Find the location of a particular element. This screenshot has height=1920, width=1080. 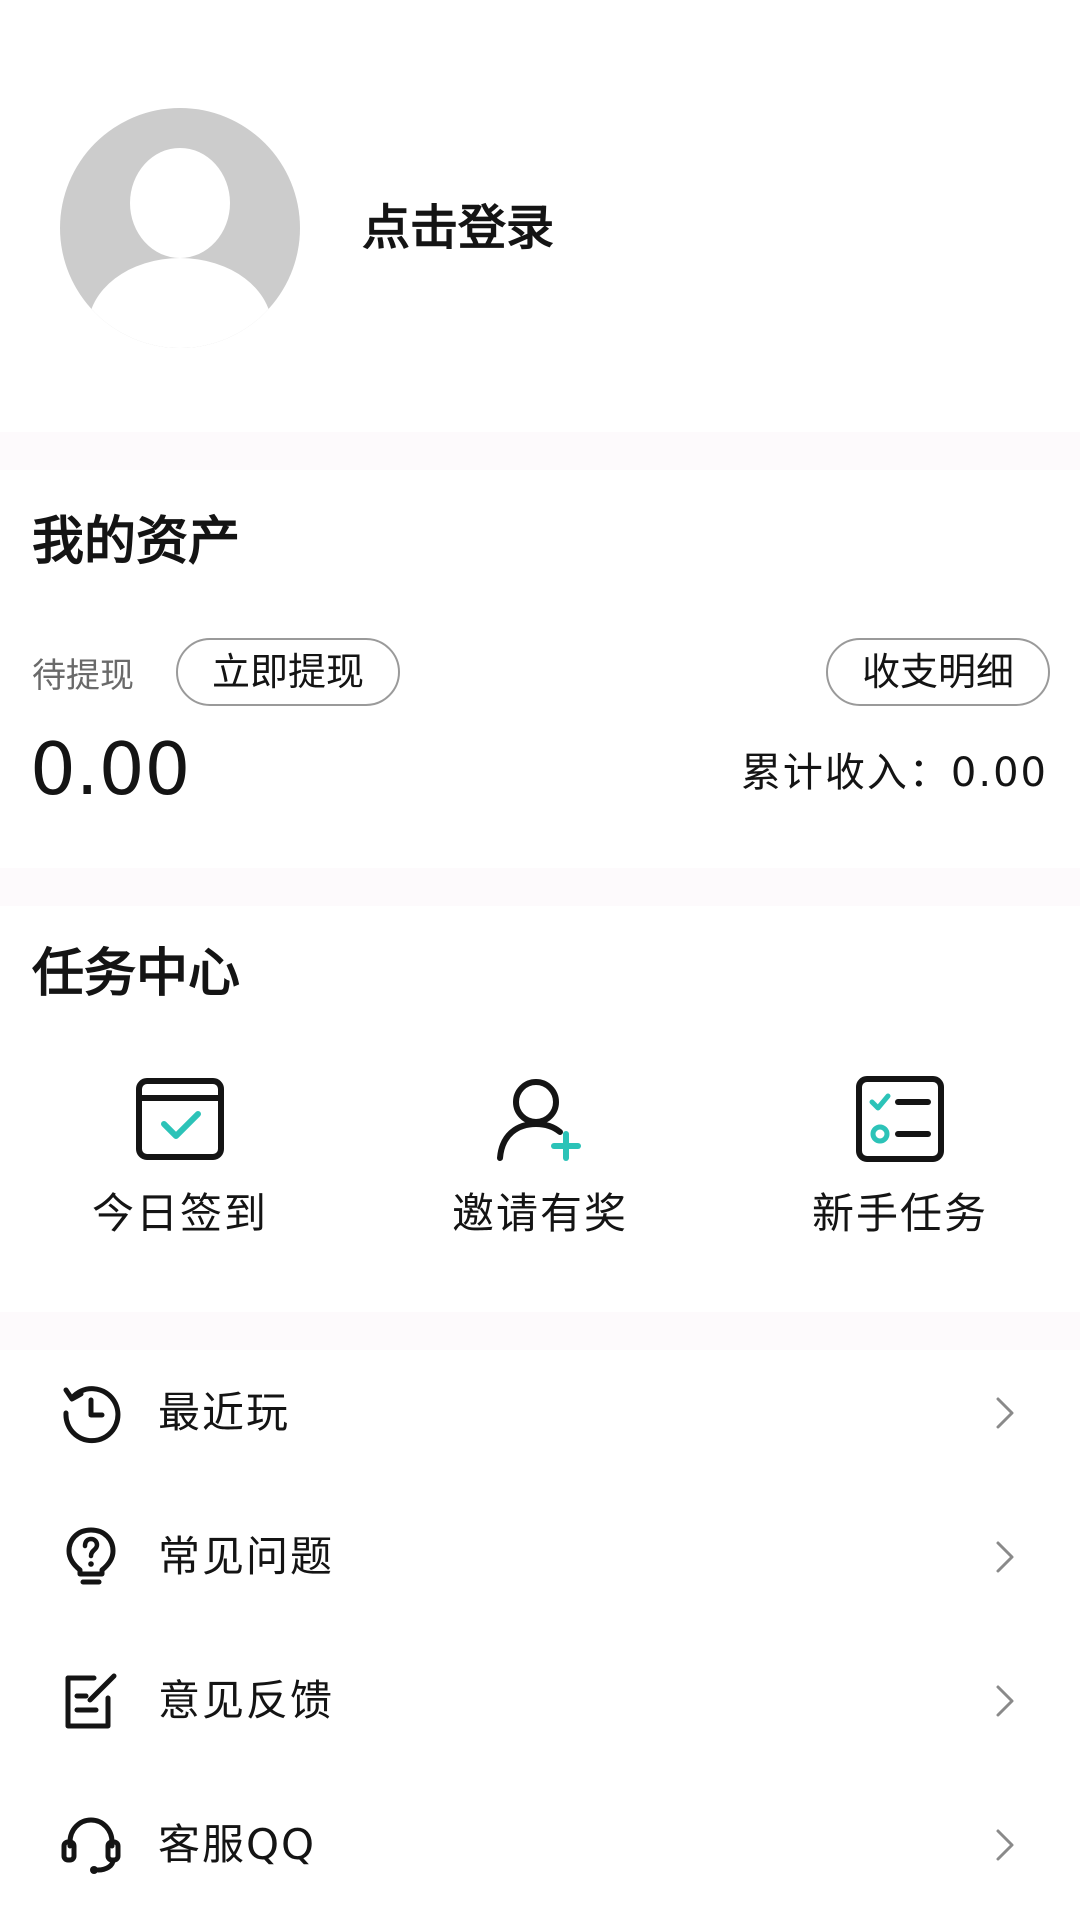

assets-title: 我的资产 is located at coordinates (136, 542).